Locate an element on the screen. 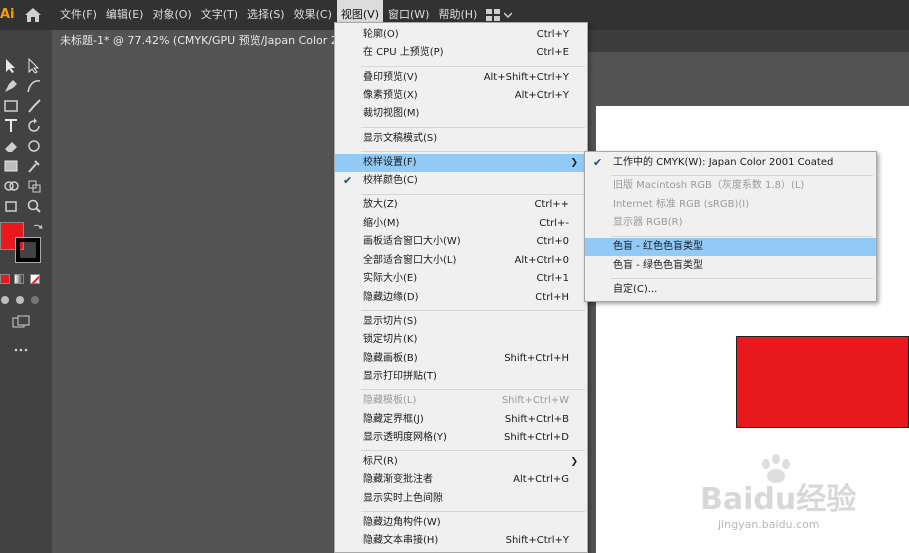 Image resolution: width=909 pixels, height=553 pixels. menu-item-hide-template: 隐藏模板(L) Shift+Ctrl+W is located at coordinates (466, 400).